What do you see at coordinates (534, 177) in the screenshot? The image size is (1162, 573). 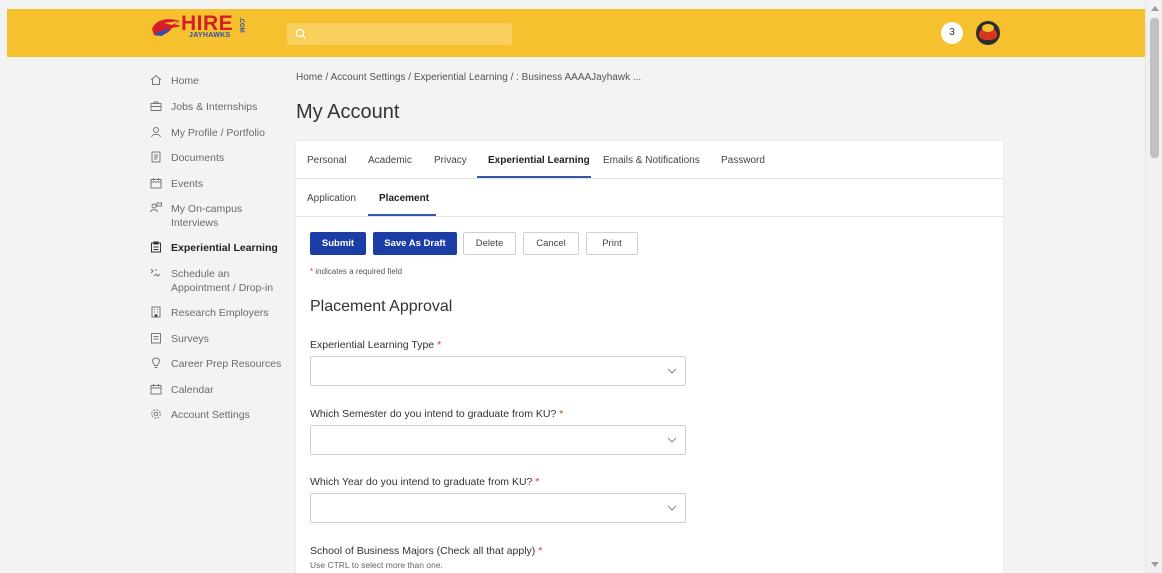 I see `active-tab-indicator` at bounding box center [534, 177].